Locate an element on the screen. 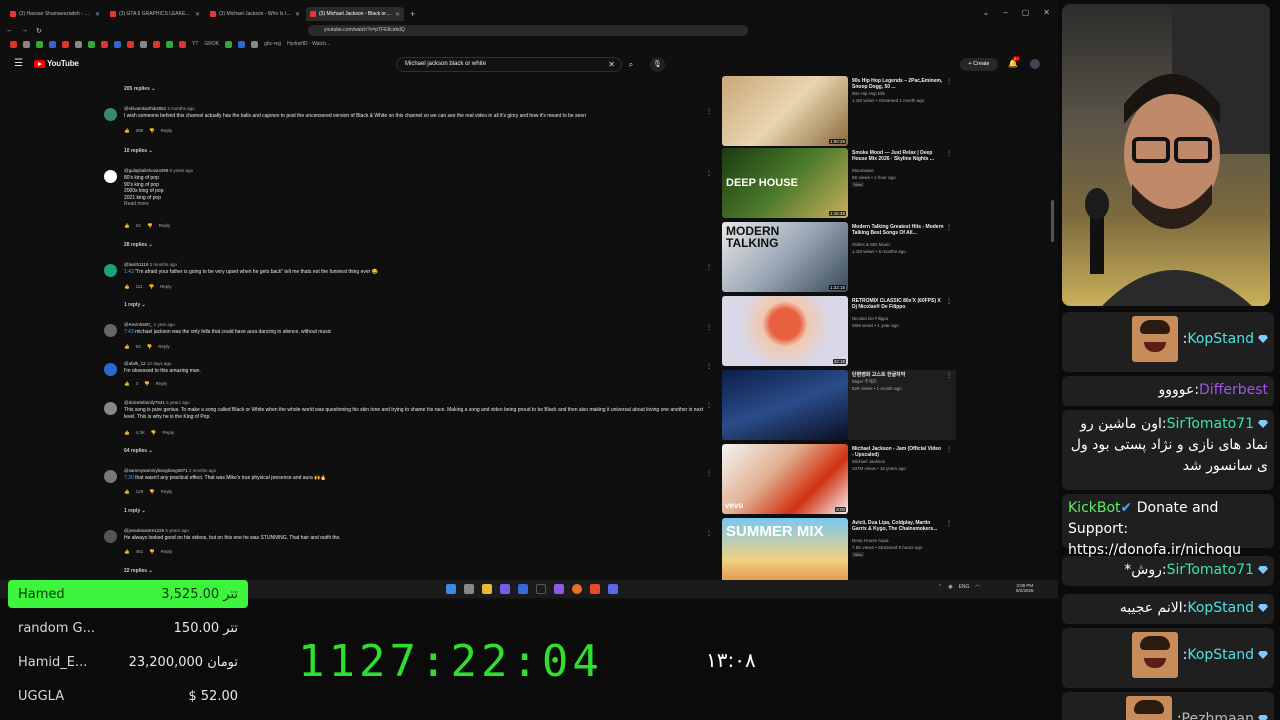 Image resolution: width=1280 pixels, height=720 pixels. tab-1: (3) Hassan Shamaeezadeh - Daro V...✕ is located at coordinates (55, 14).